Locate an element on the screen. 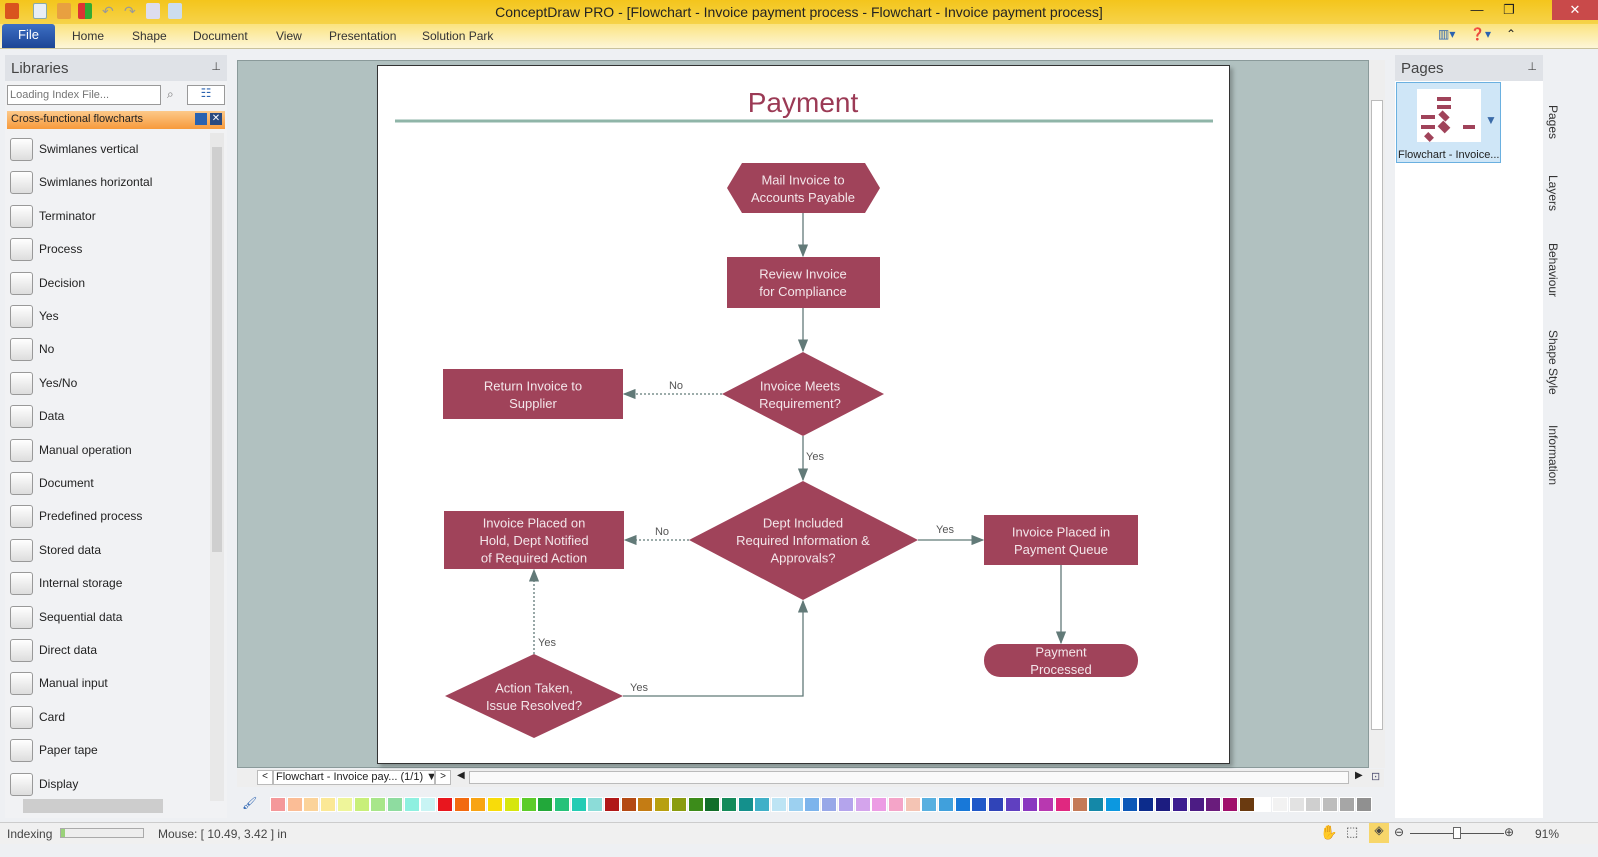 The image size is (1598, 857). hand-pan-icon: ✋ is located at coordinates (1328, 832).